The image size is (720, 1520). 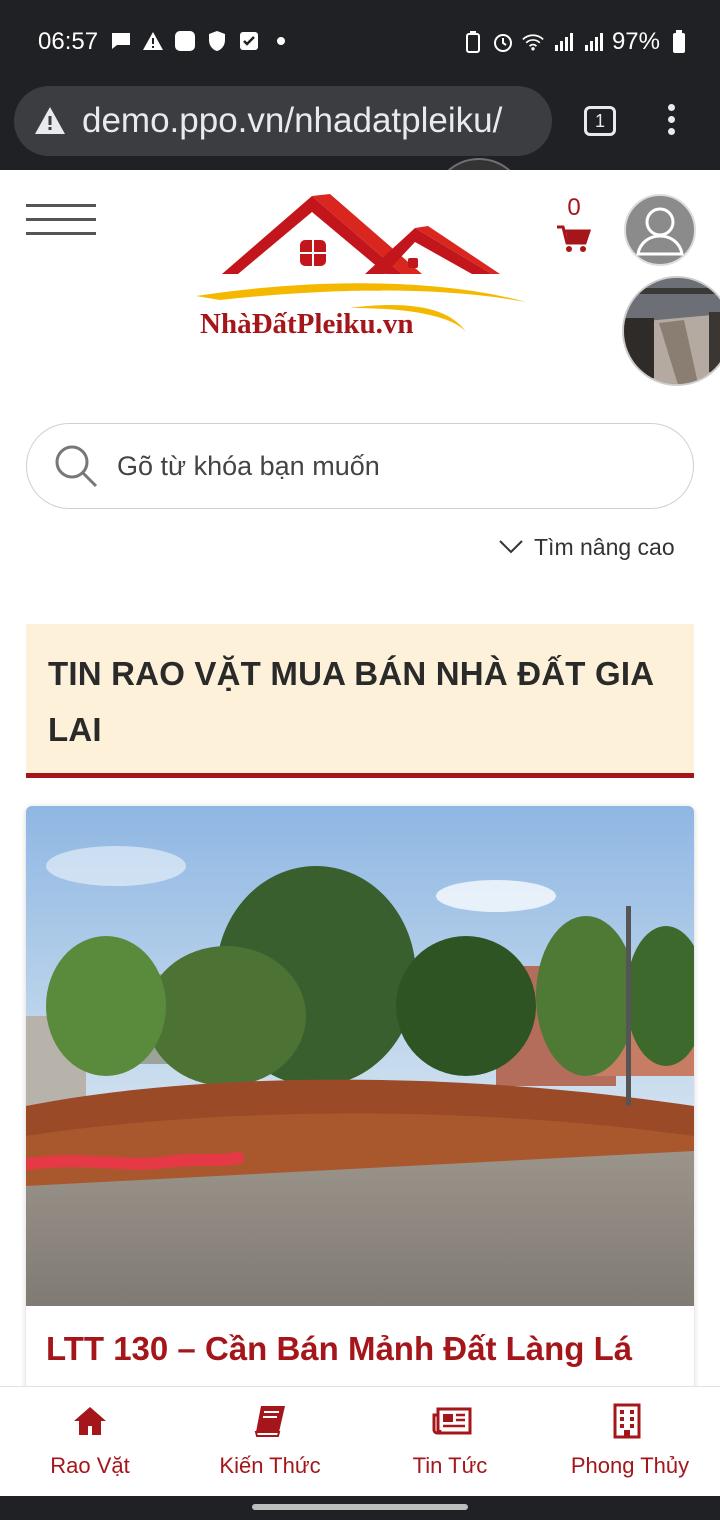 What do you see at coordinates (660, 230) in the screenshot?
I see `user-account-icon` at bounding box center [660, 230].